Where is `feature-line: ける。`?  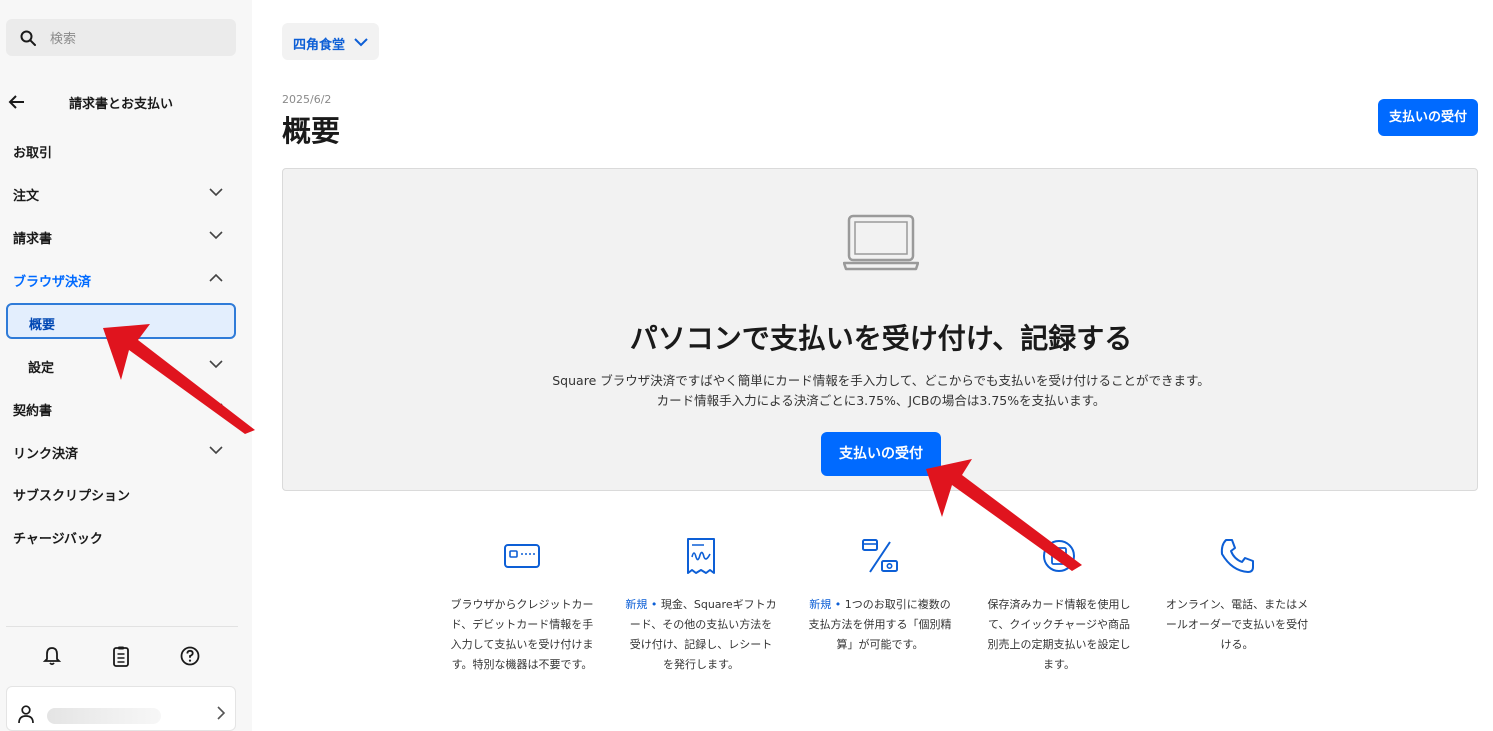 feature-line: ける。 is located at coordinates (1237, 644).